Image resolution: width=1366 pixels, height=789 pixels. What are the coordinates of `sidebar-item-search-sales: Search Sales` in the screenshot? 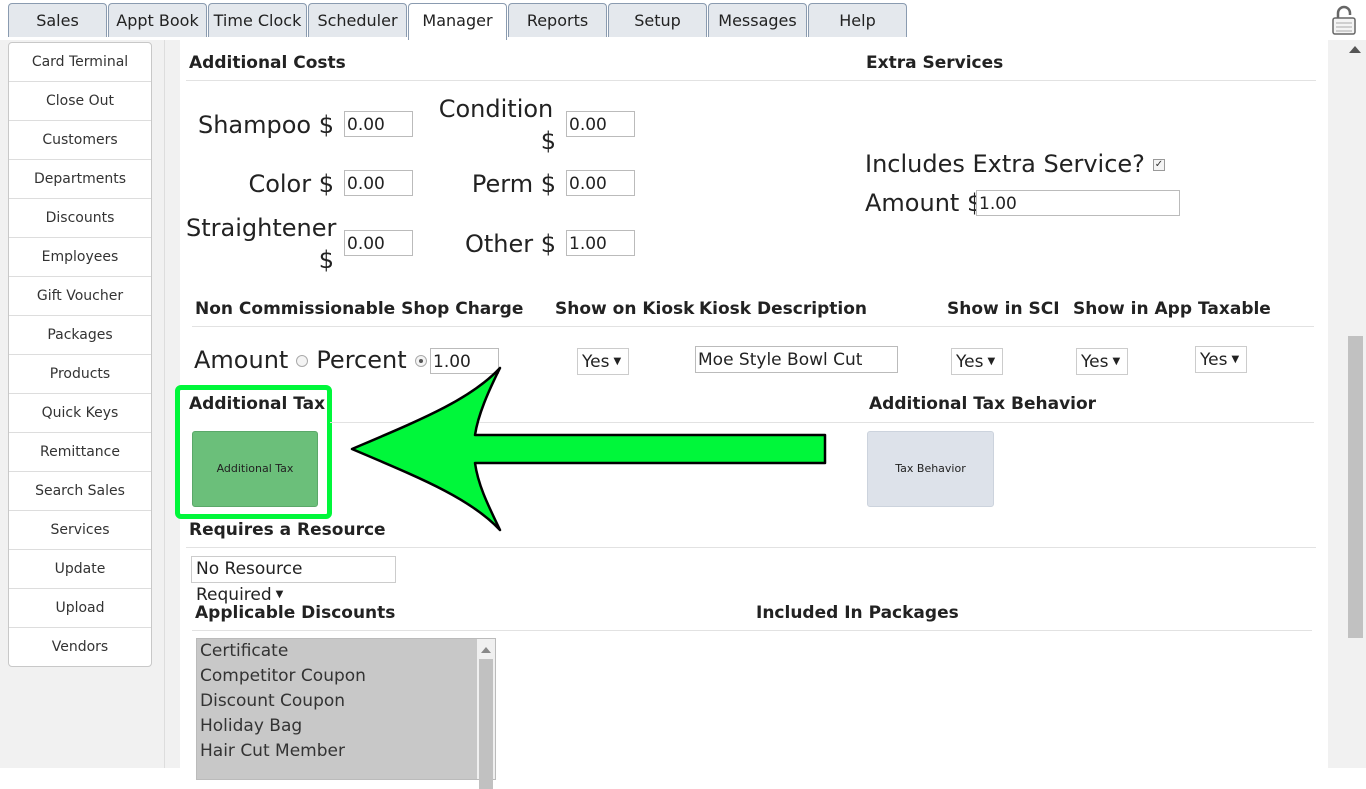 It's located at (80, 491).